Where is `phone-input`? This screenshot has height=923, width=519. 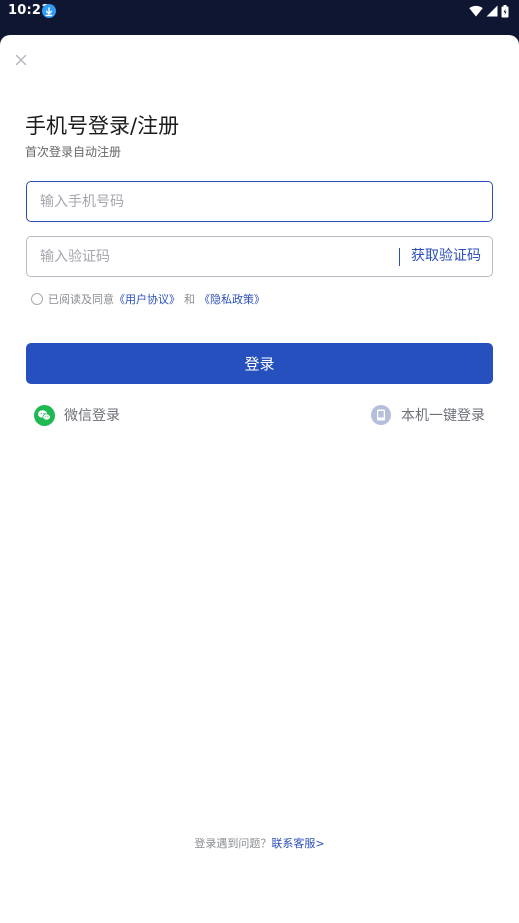
phone-input is located at coordinates (210, 201).